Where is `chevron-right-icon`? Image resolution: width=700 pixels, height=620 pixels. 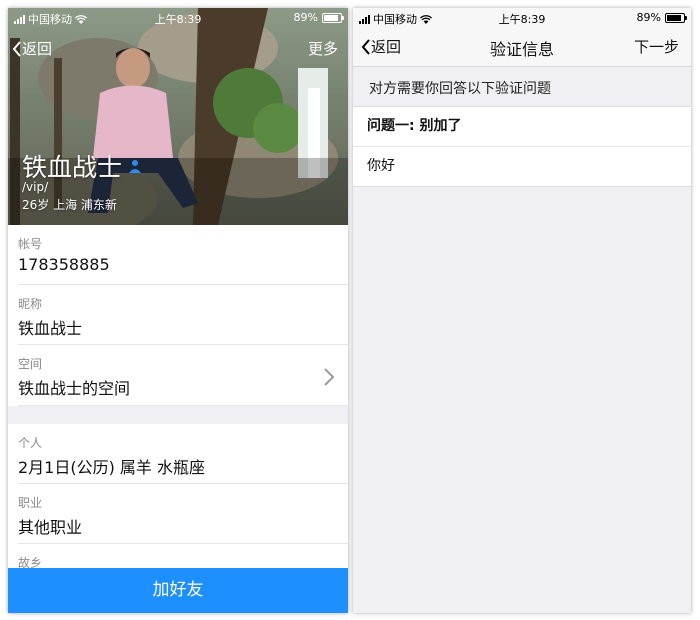
chevron-right-icon is located at coordinates (329, 377).